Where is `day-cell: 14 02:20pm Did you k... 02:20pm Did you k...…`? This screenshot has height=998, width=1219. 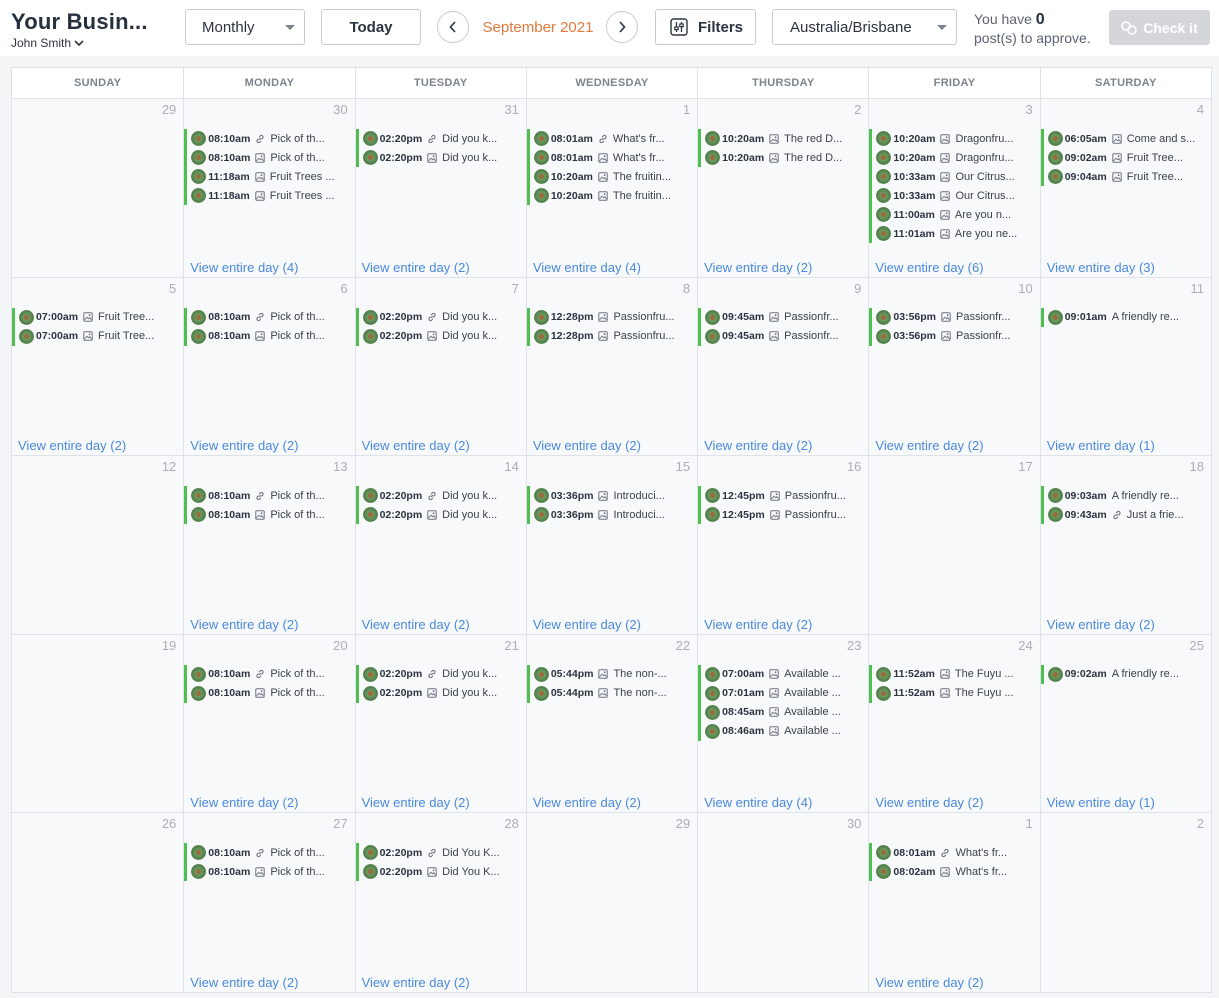
day-cell: 14 02:20pm Did you k... 02:20pm Did you k...… is located at coordinates (440, 545).